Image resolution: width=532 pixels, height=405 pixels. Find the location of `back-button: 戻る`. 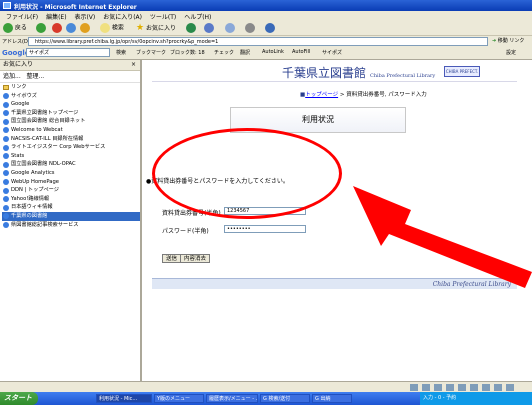

back-button: 戻る is located at coordinates (15, 28).